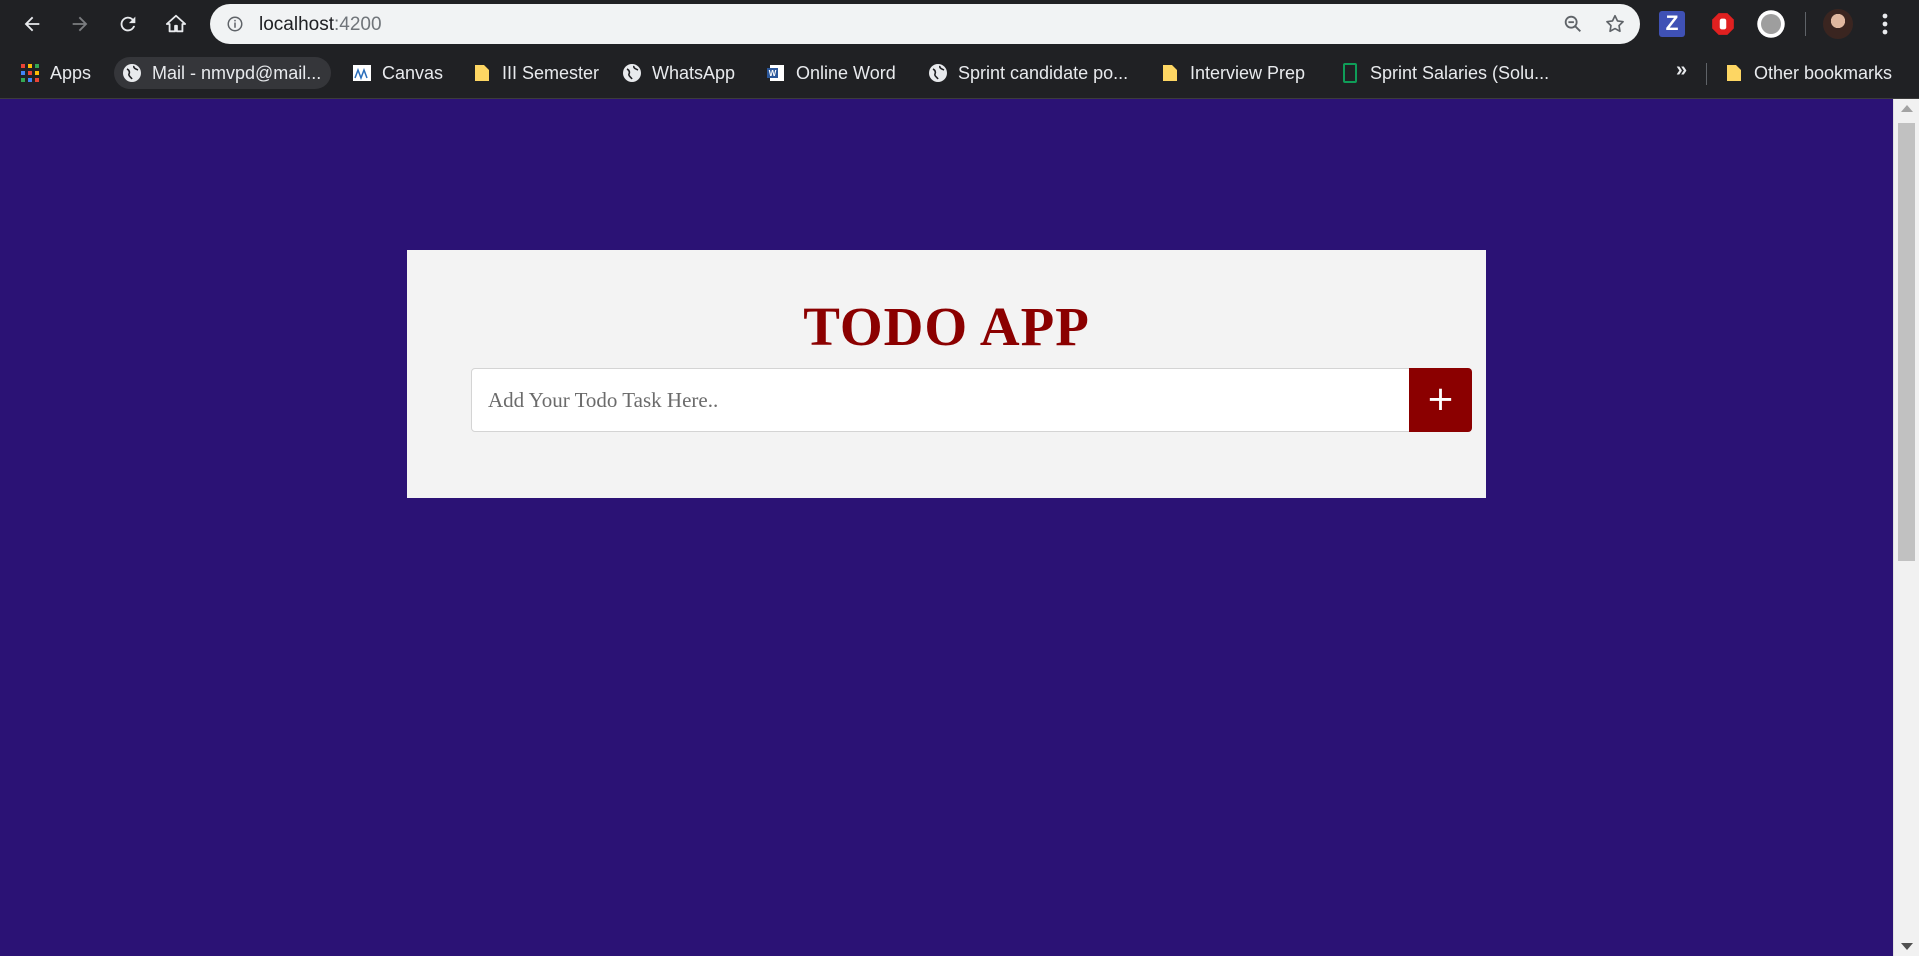 The image size is (1919, 956). I want to click on todo-card: TODO APP +, so click(946, 374).